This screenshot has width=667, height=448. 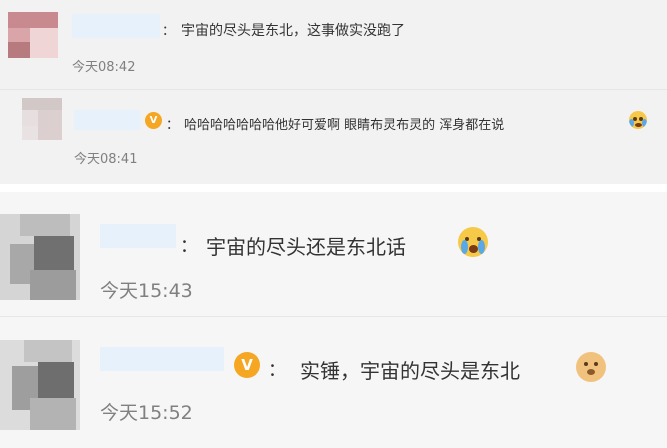 What do you see at coordinates (638, 120) in the screenshot?
I see `crying-laugh-emoji-icon` at bounding box center [638, 120].